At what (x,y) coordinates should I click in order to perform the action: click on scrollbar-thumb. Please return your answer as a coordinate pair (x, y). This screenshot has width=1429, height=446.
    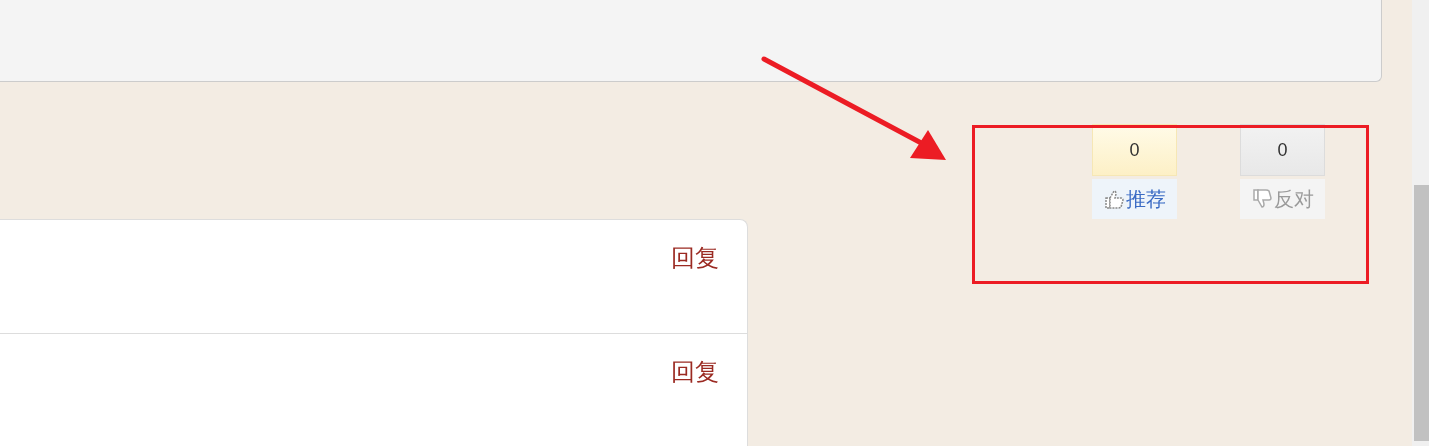
    Looking at the image, I should click on (1421, 313).